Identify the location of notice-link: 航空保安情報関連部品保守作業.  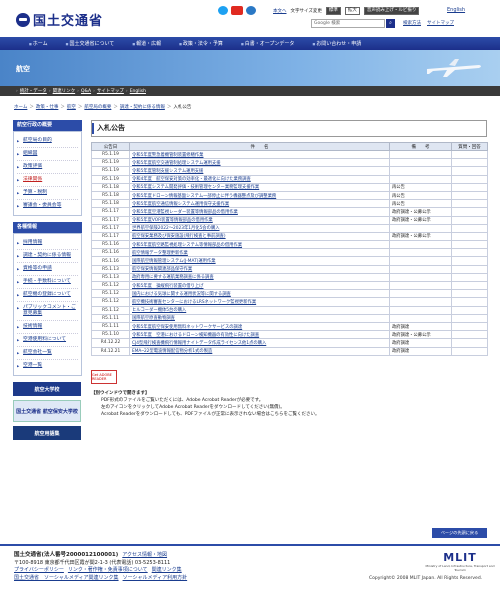
(162, 269).